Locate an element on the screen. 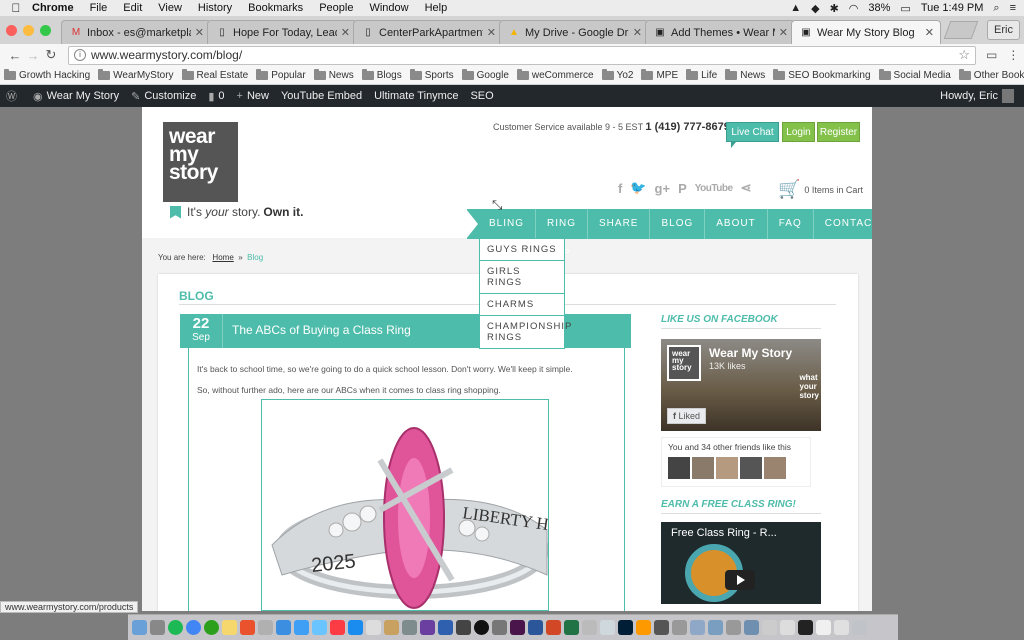 This screenshot has height=640, width=1024. back-arrow-icon: ← is located at coordinates (15, 55).